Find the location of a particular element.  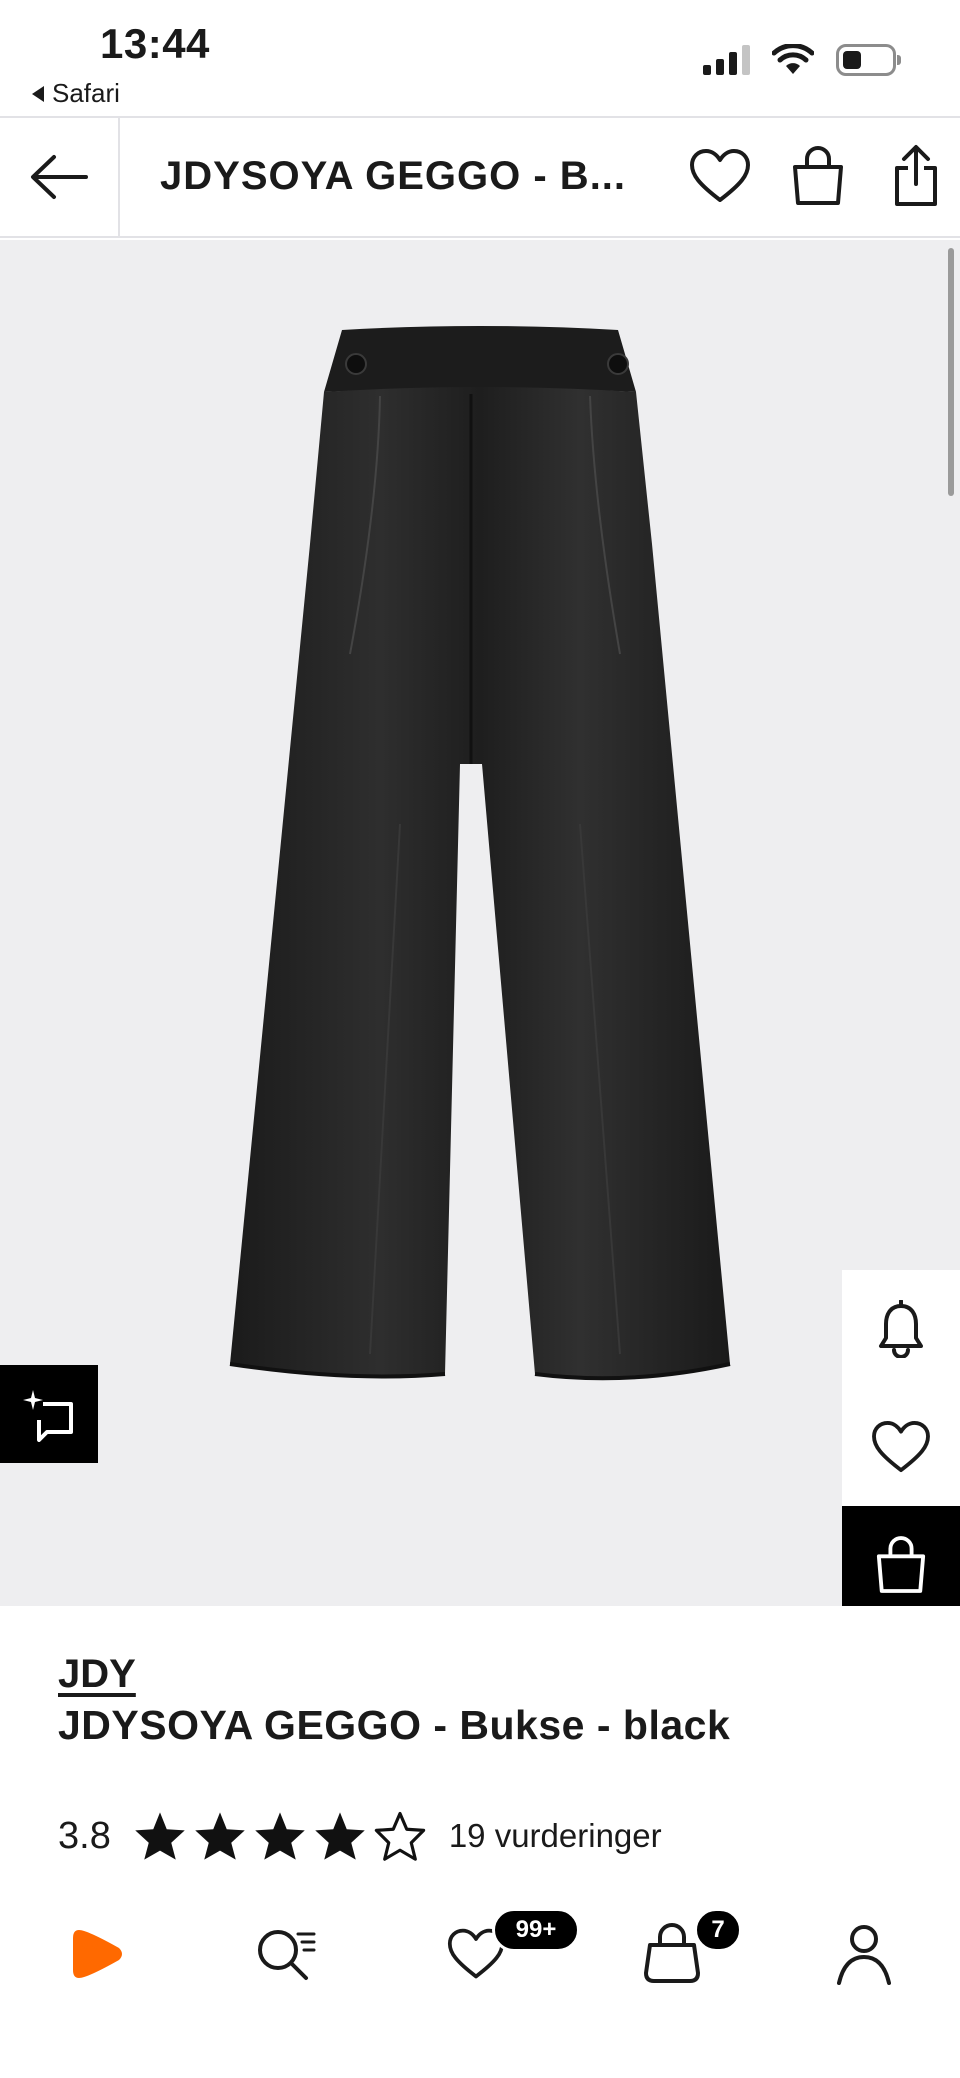

nav-home is located at coordinates (98, 1954).